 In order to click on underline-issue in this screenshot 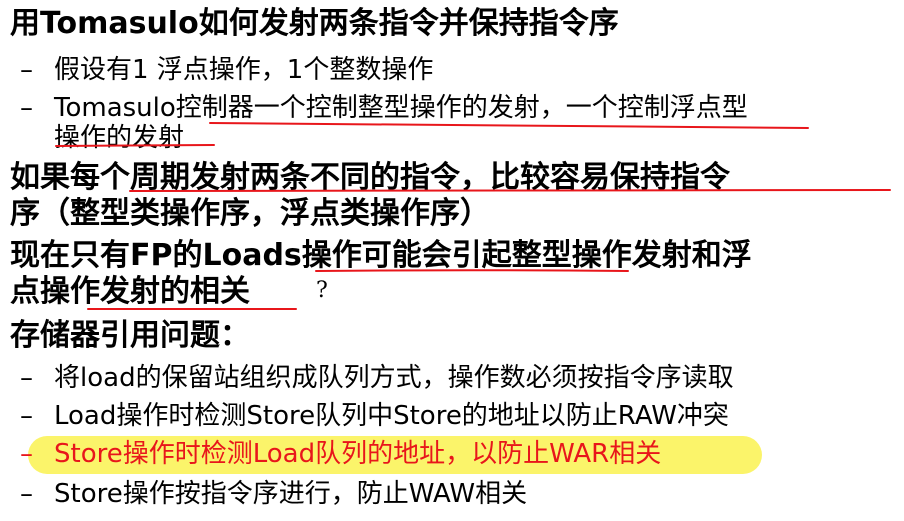, I will do `click(135, 145)`.